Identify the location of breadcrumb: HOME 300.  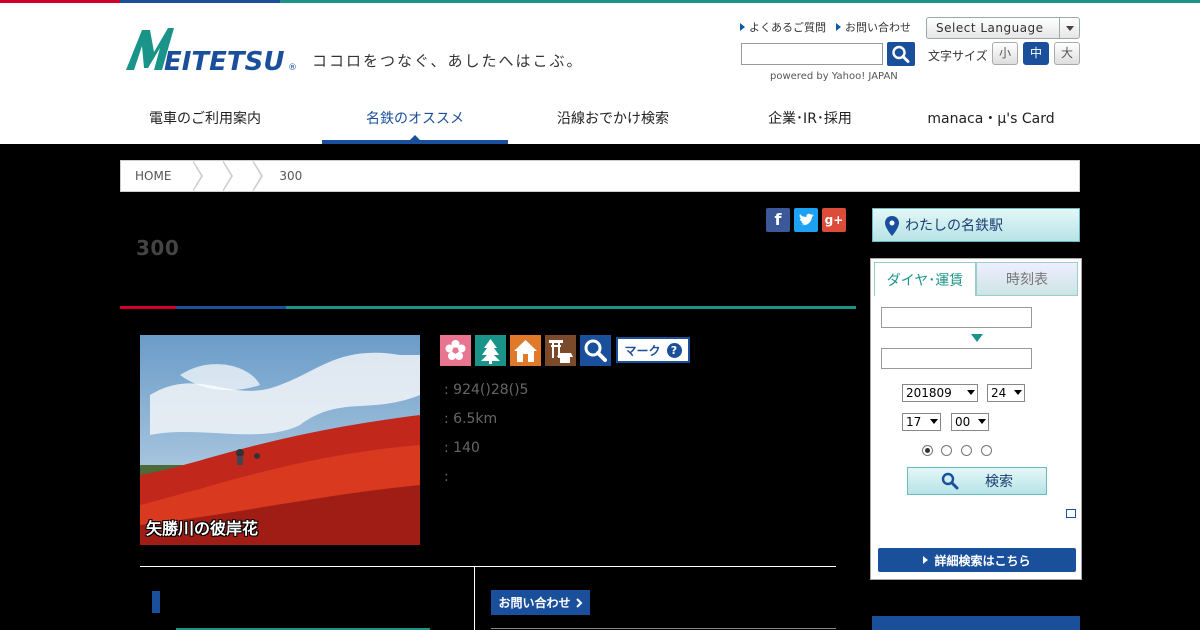
(600, 176).